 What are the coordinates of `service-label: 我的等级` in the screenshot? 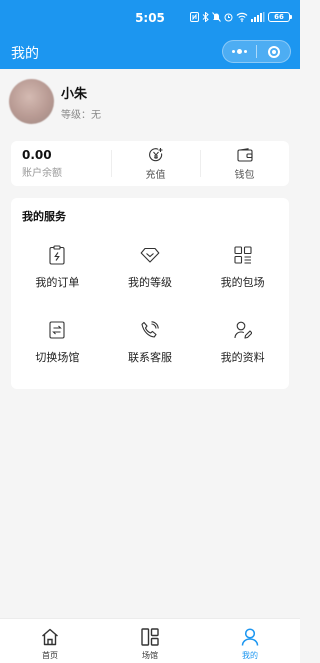 It's located at (149, 282).